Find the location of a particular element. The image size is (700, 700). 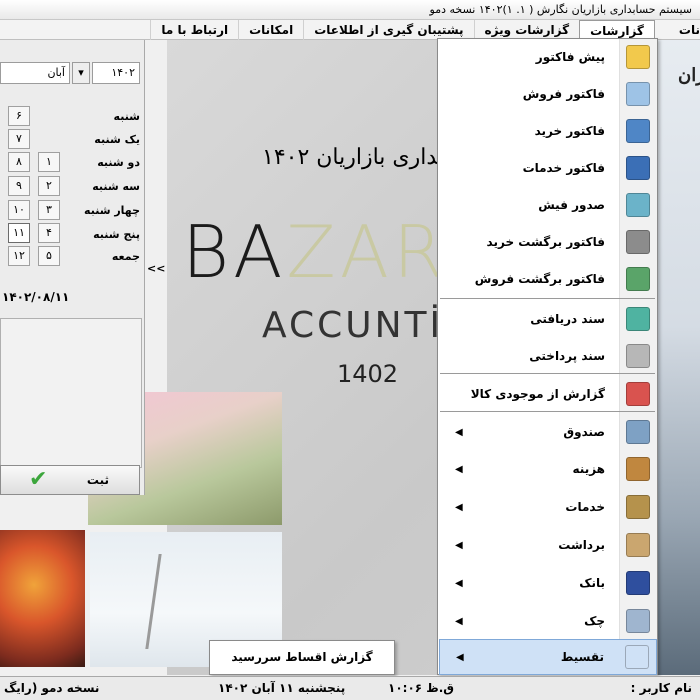

splash-brand-a: BA is located at coordinates (234, 252).